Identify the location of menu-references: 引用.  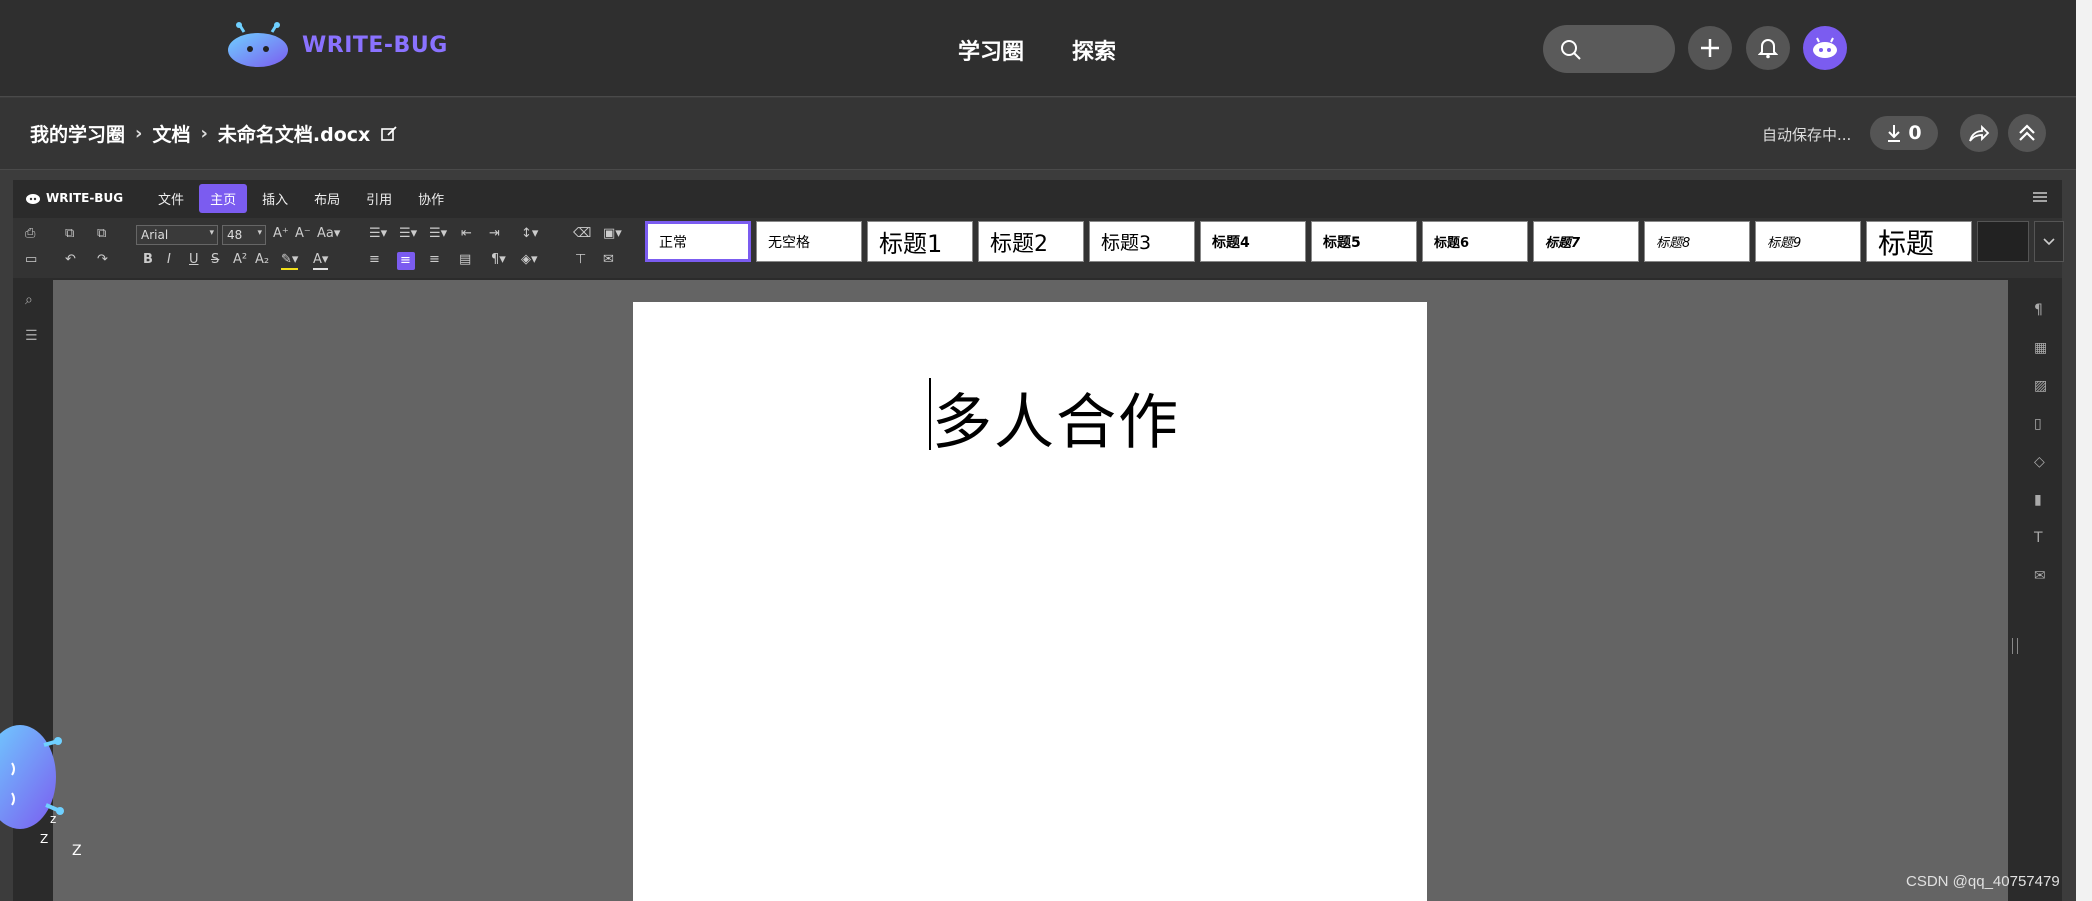
(379, 198).